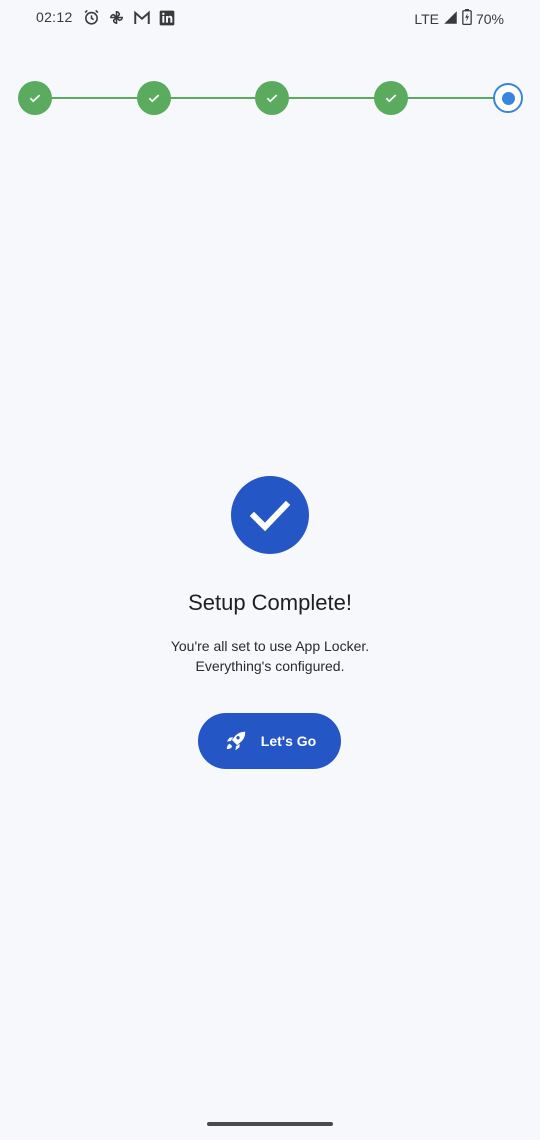 This screenshot has height=1140, width=540. What do you see at coordinates (236, 741) in the screenshot?
I see `rocket-icon` at bounding box center [236, 741].